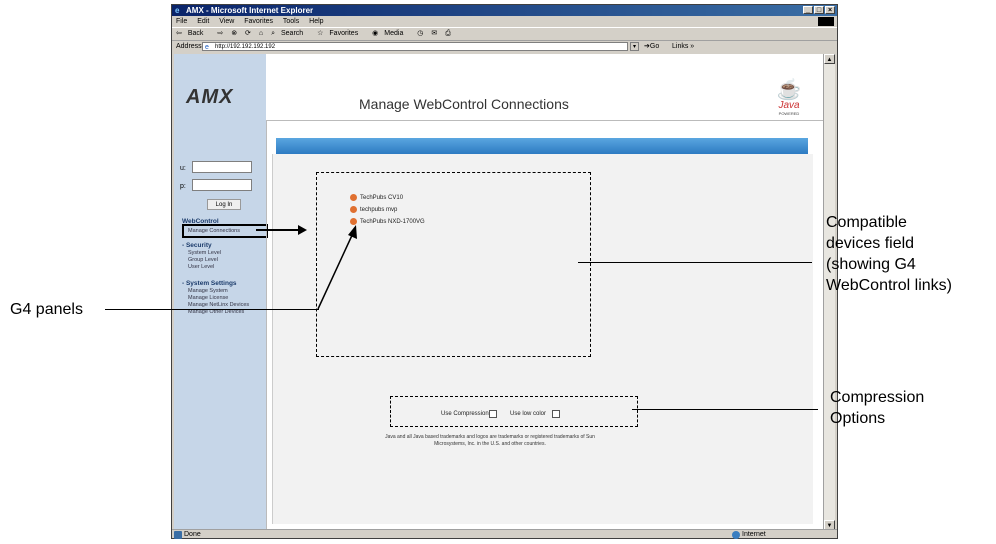 The width and height of the screenshot is (996, 544). I want to click on page-title: Manage WebControl Connections, so click(464, 104).